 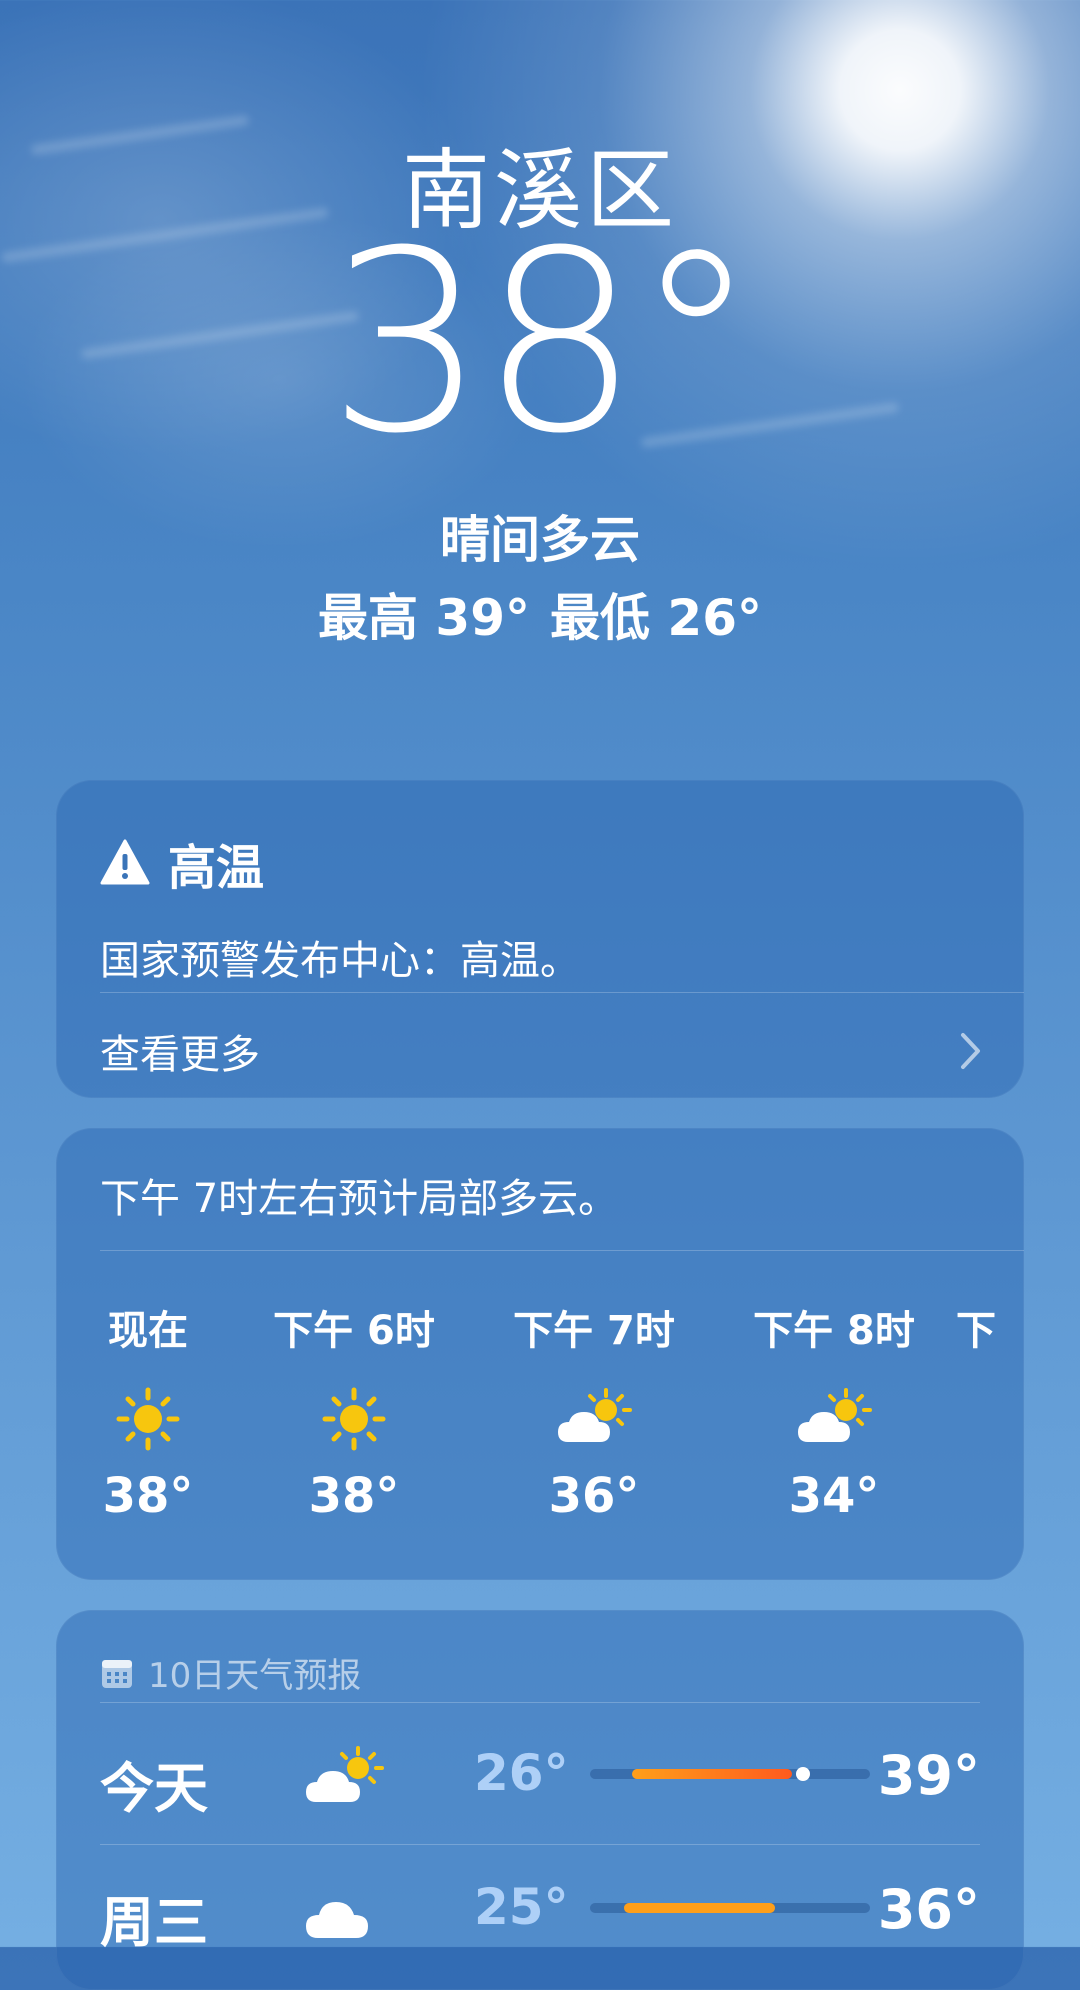 I want to click on forecast-high: 36°, so click(x=928, y=1909).